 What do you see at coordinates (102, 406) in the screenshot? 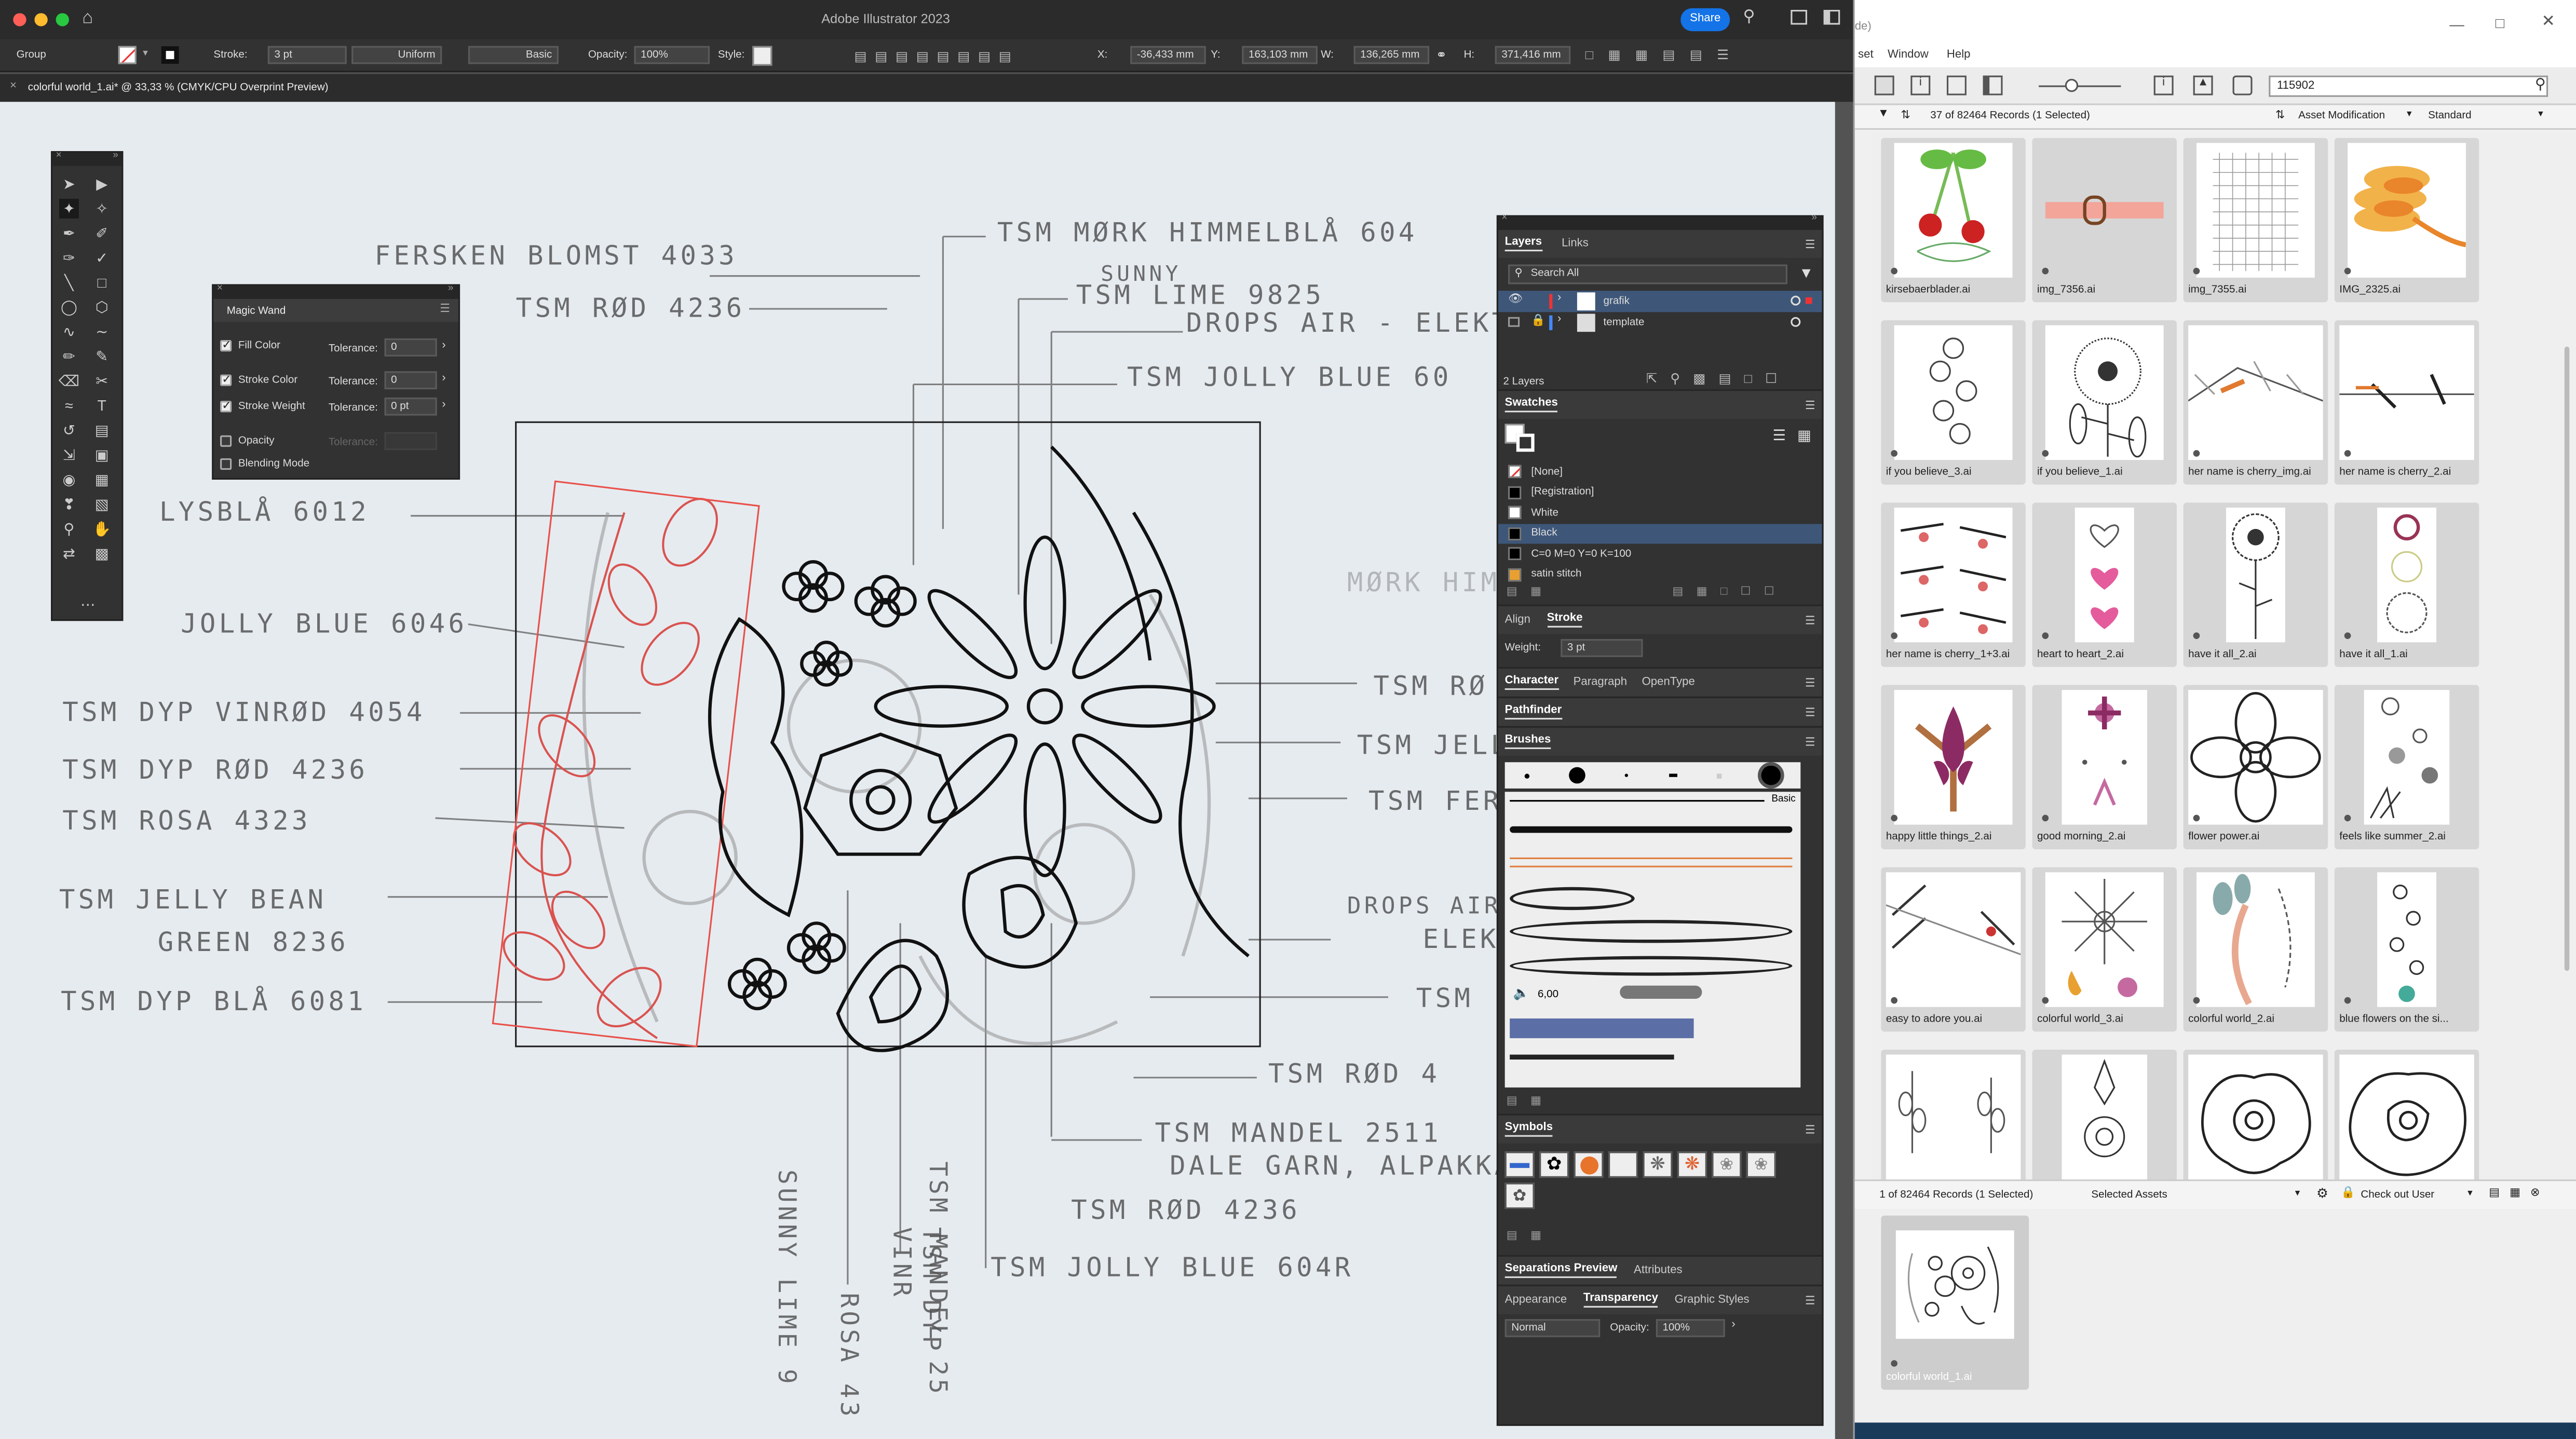
I see `type-tool-icon: T` at bounding box center [102, 406].